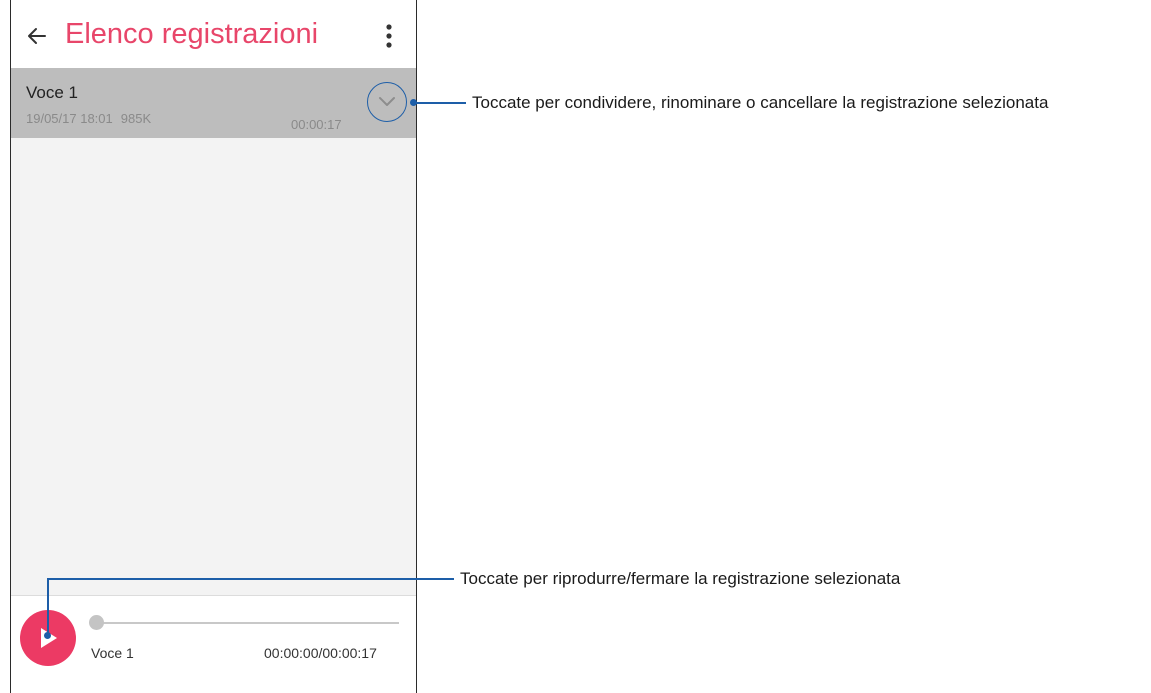  I want to click on recording-meta: 19/05/17 18:01 985K, so click(88, 118).